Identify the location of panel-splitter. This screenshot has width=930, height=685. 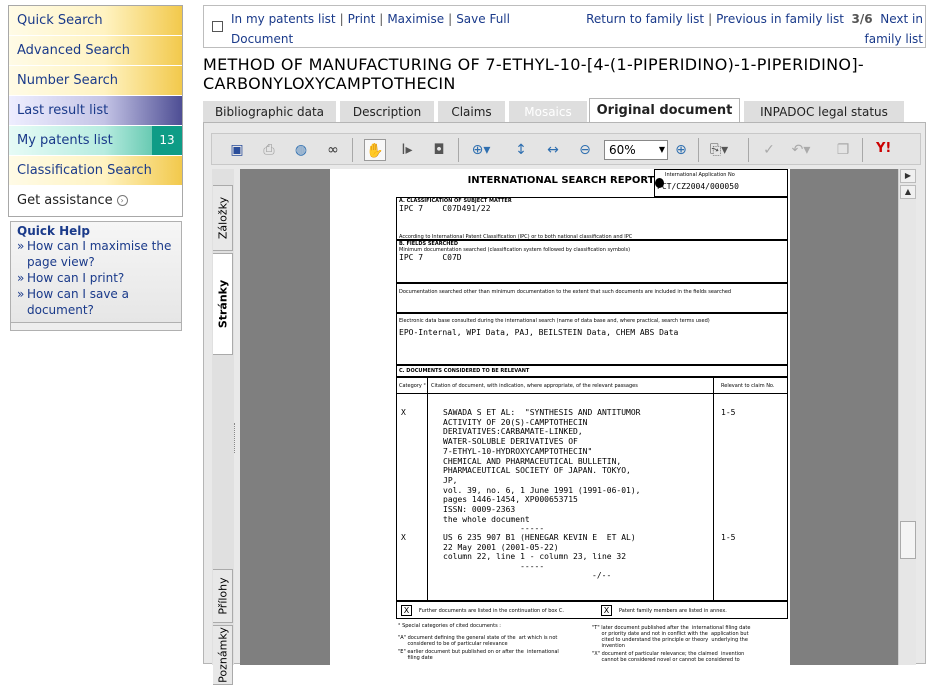
(235, 438).